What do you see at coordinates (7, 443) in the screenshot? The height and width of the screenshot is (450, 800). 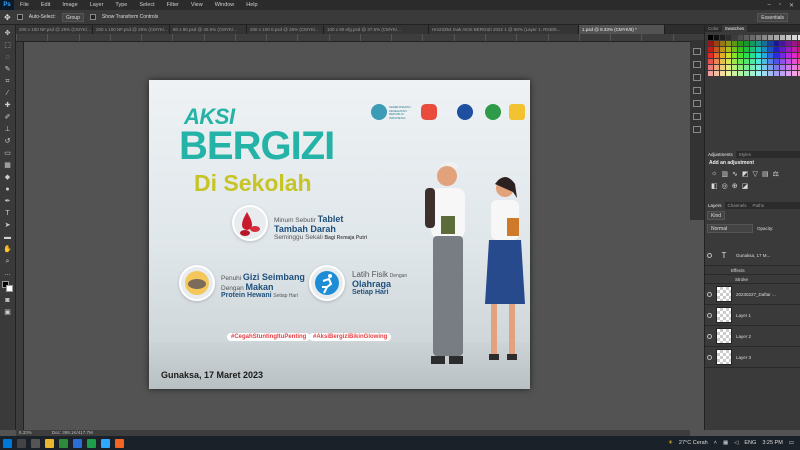 I see `start-icon` at bounding box center [7, 443].